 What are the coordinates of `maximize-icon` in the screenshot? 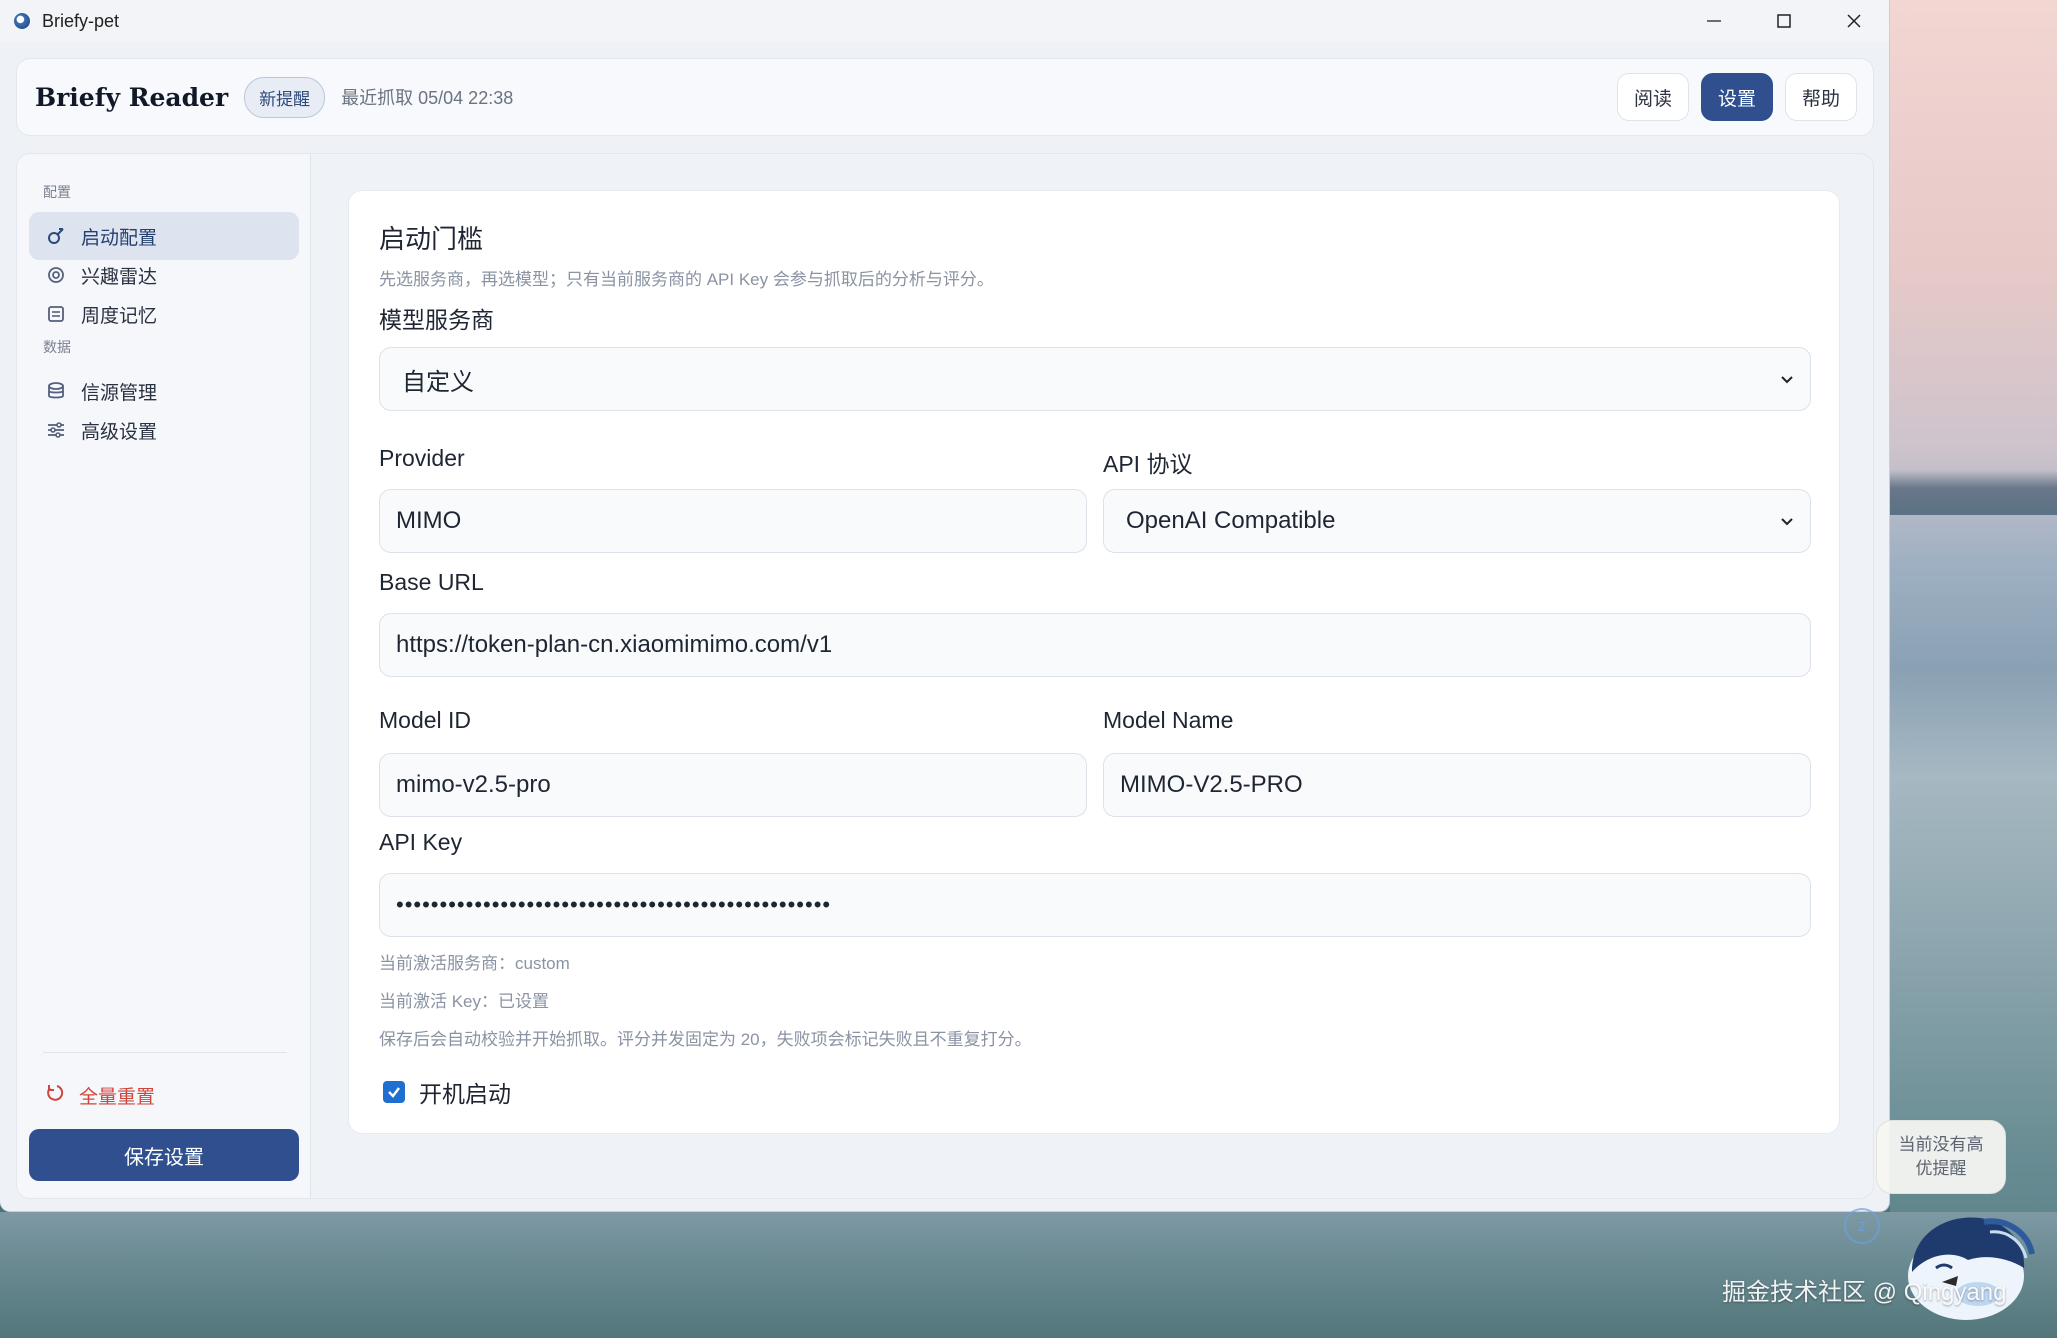 It's located at (1784, 21).